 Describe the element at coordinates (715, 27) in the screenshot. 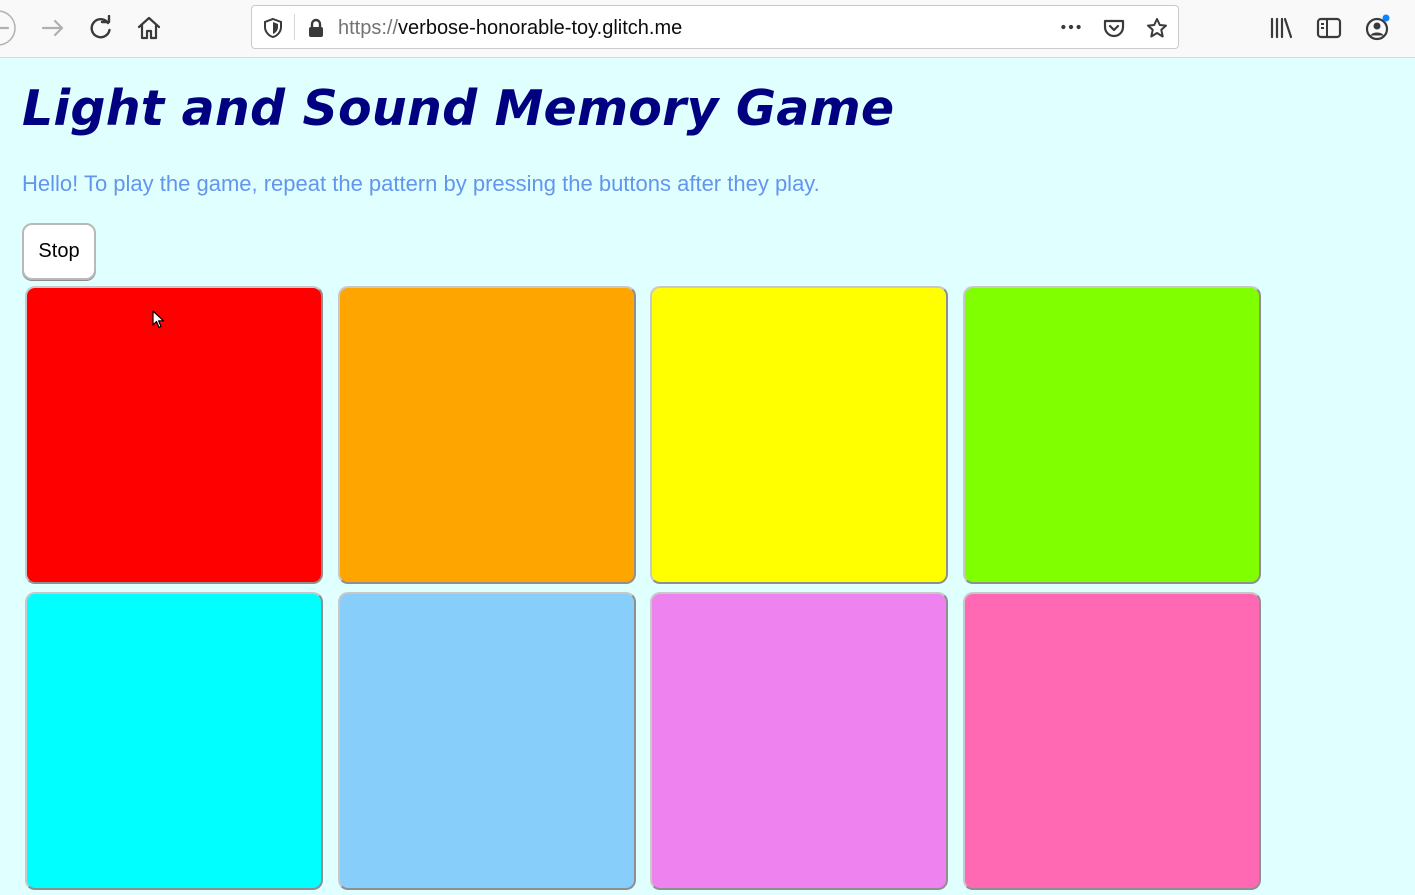

I see `url-bar: https://verbose-honorable-toy.glitch.me` at that location.